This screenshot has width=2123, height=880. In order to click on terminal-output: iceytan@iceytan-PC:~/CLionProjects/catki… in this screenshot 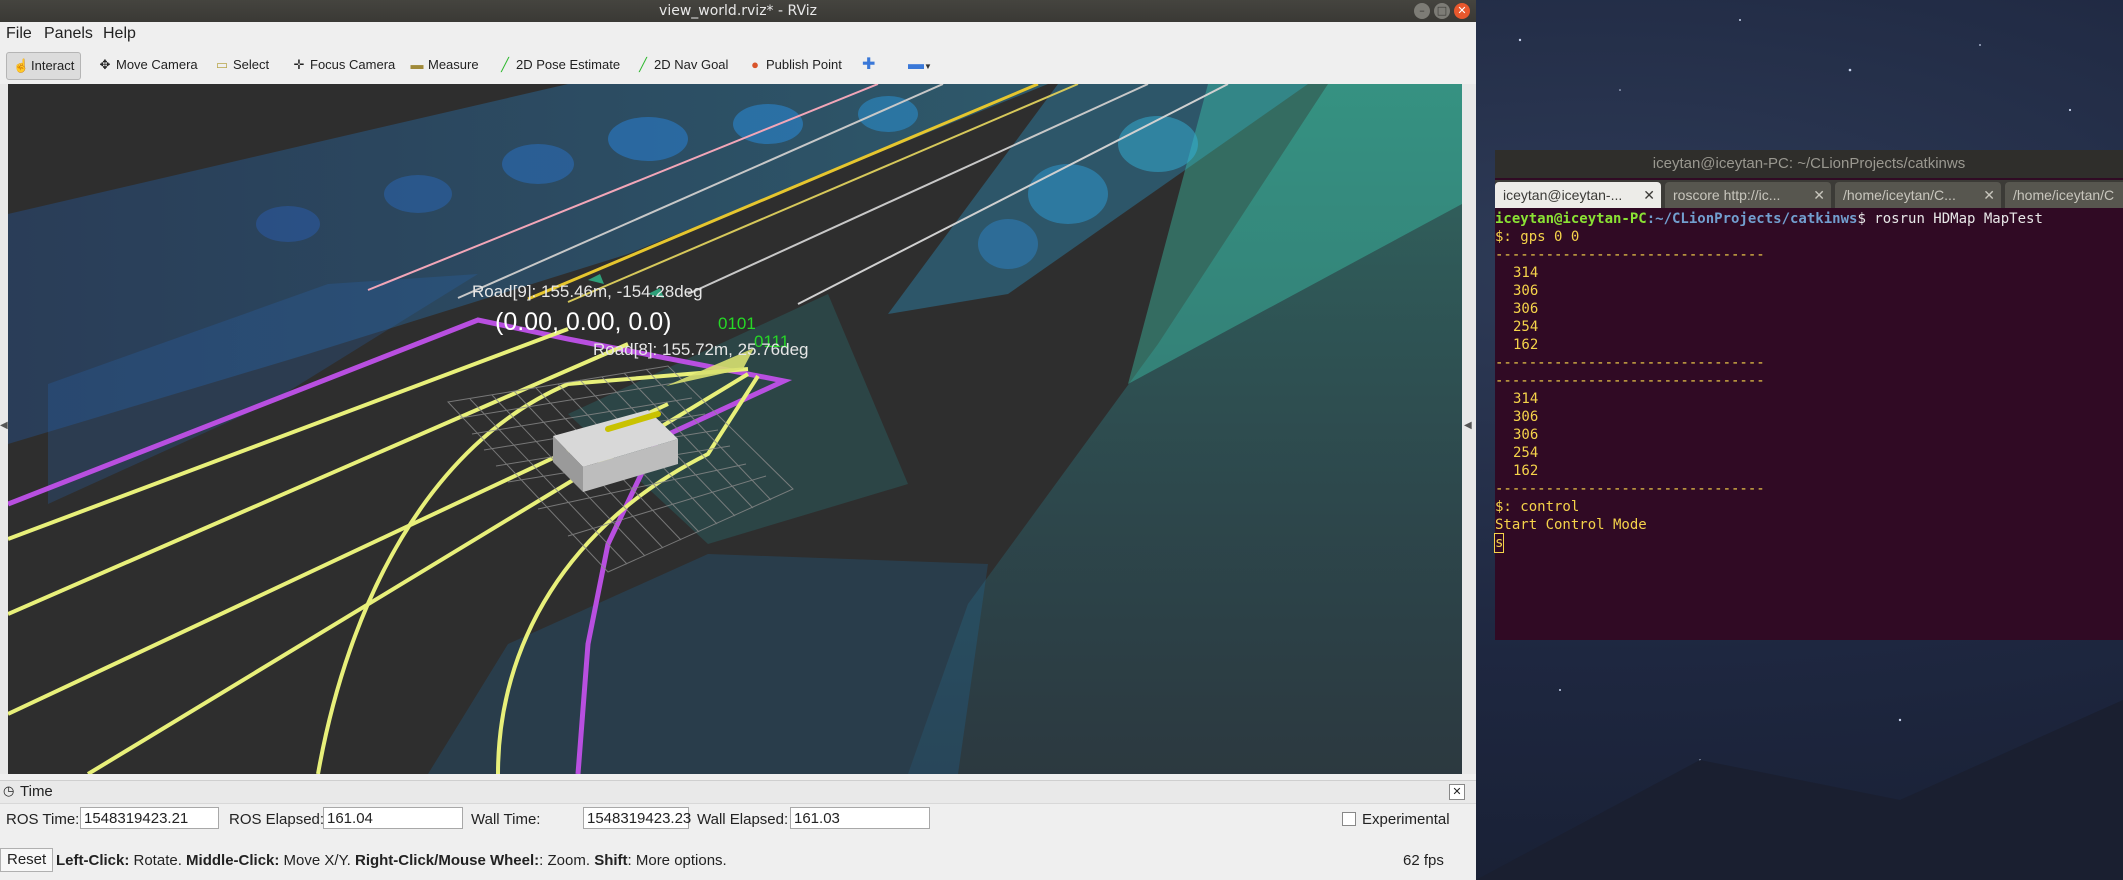, I will do `click(1808, 425)`.